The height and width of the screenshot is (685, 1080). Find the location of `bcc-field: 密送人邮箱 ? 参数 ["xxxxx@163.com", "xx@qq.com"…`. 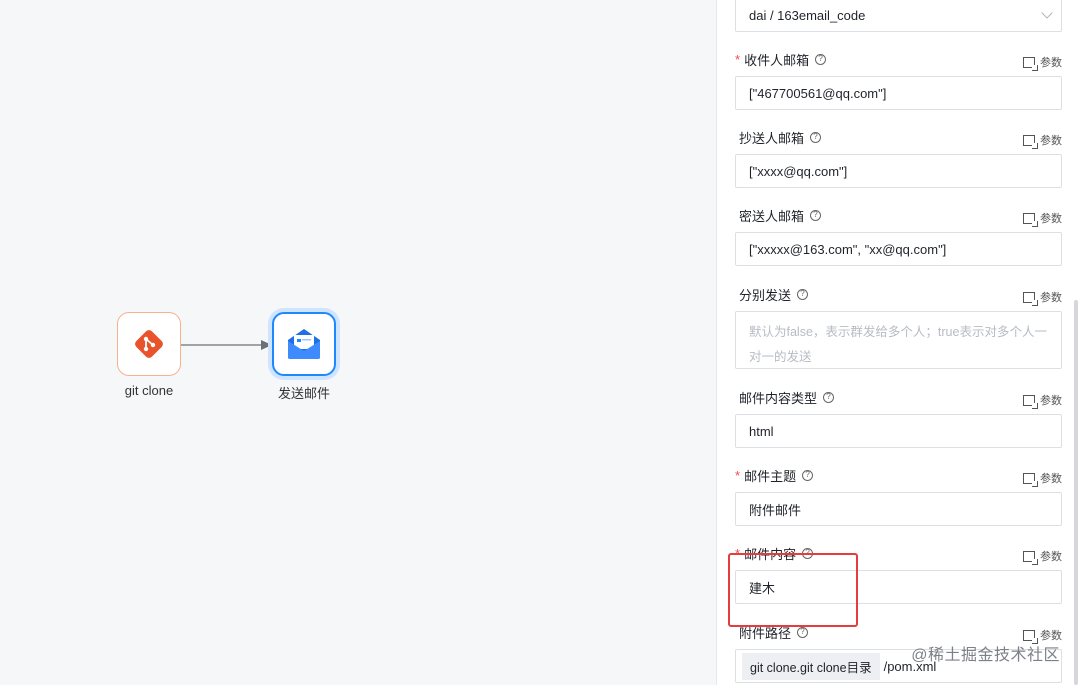

bcc-field: 密送人邮箱 ? 参数 ["xxxxx@163.com", "xx@qq.com"… is located at coordinates (898, 236).